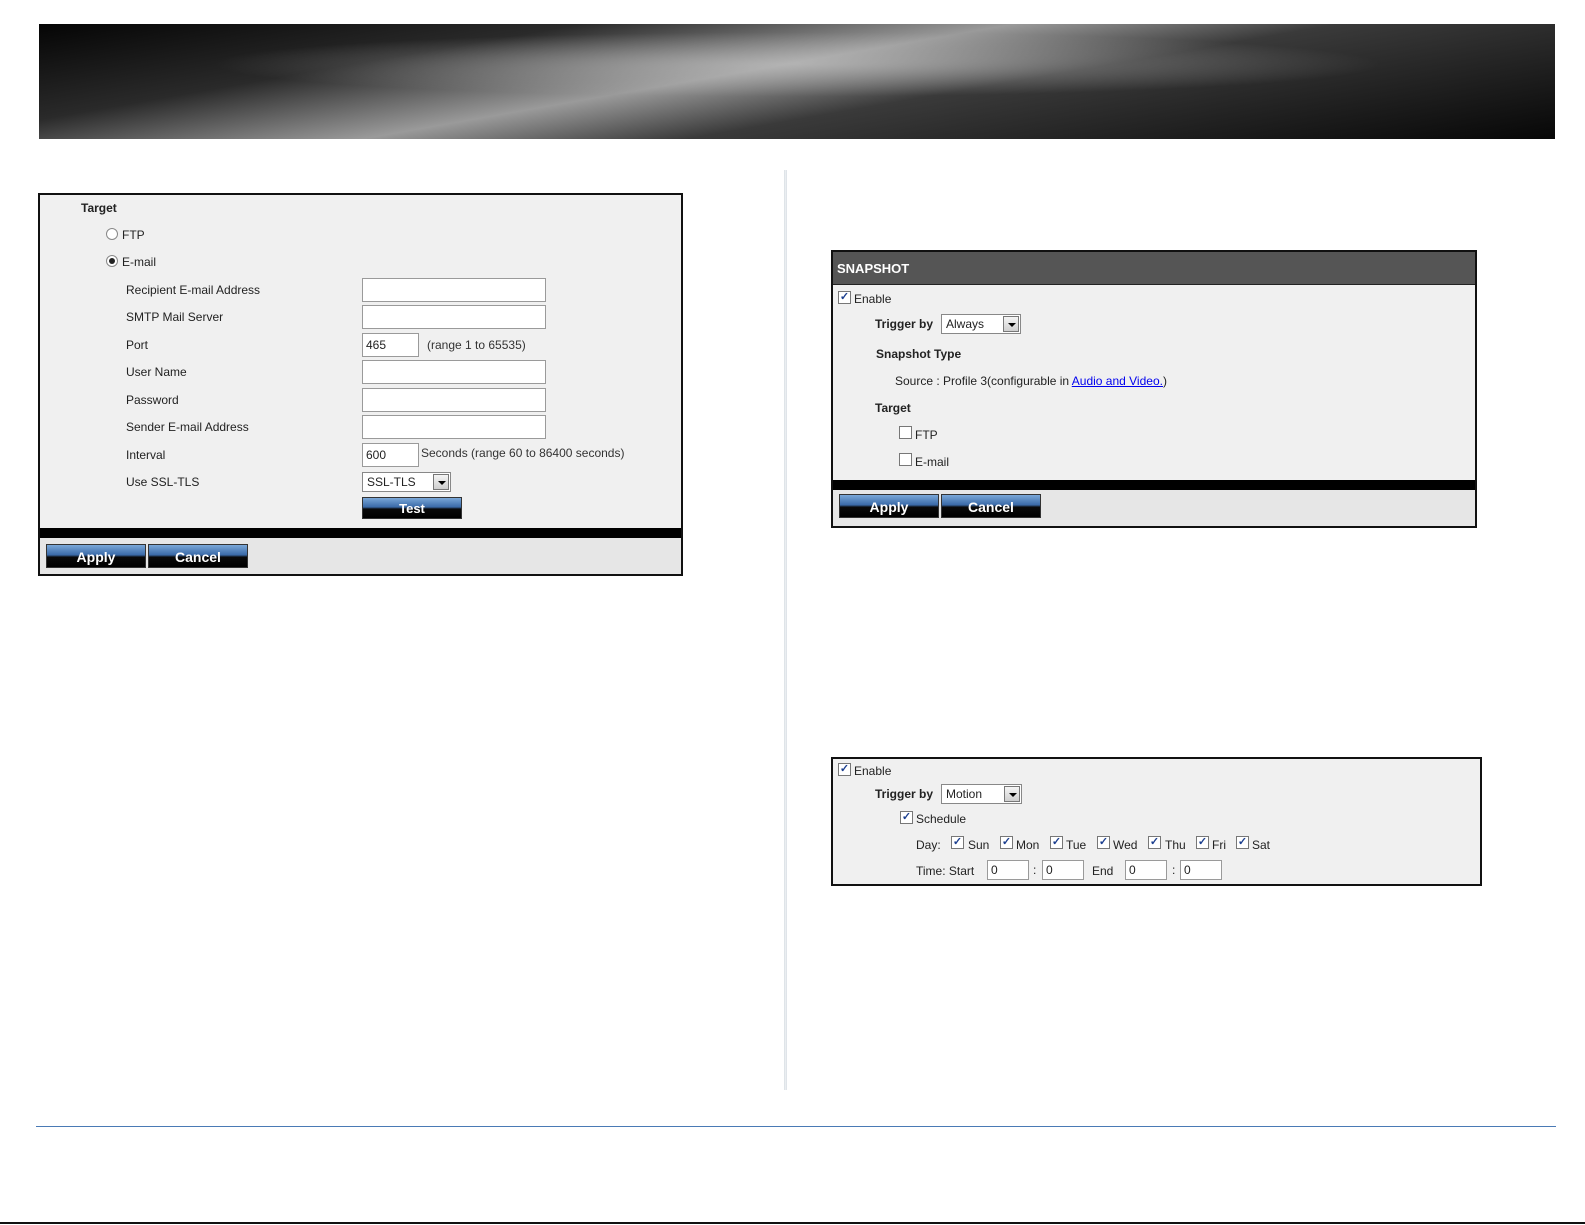 This screenshot has height=1225, width=1585. I want to click on snapshot-email-checkbox, so click(905, 459).